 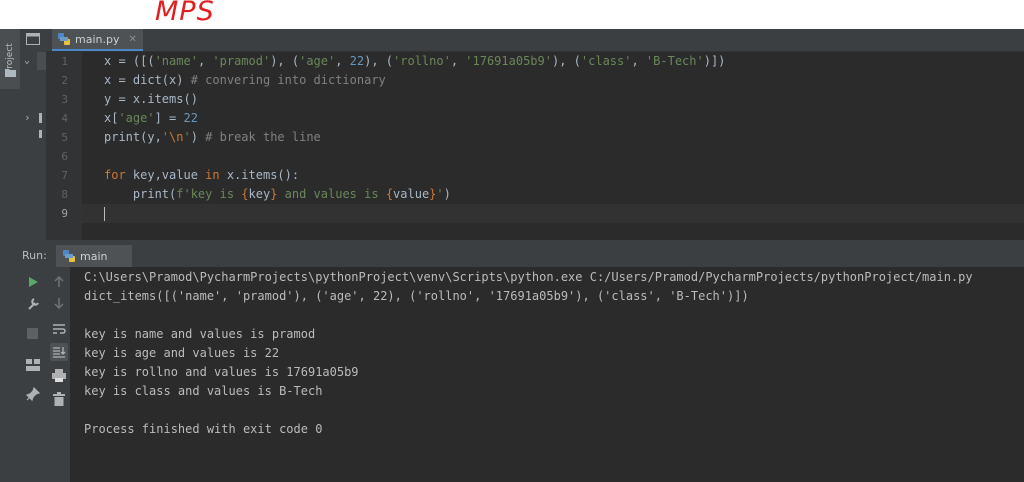 What do you see at coordinates (151, 99) in the screenshot?
I see `code-line: y = x.items()` at bounding box center [151, 99].